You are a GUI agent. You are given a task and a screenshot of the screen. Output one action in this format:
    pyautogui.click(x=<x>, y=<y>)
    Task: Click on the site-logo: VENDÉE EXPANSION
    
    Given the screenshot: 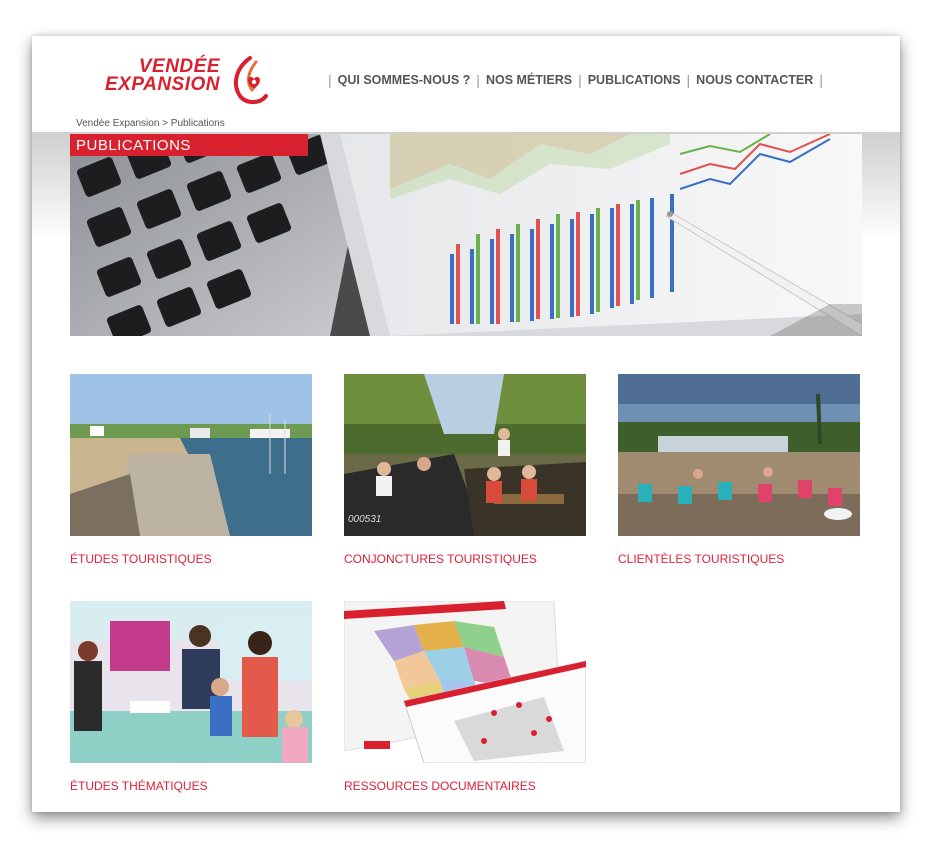 What is the action you would take?
    pyautogui.click(x=192, y=82)
    